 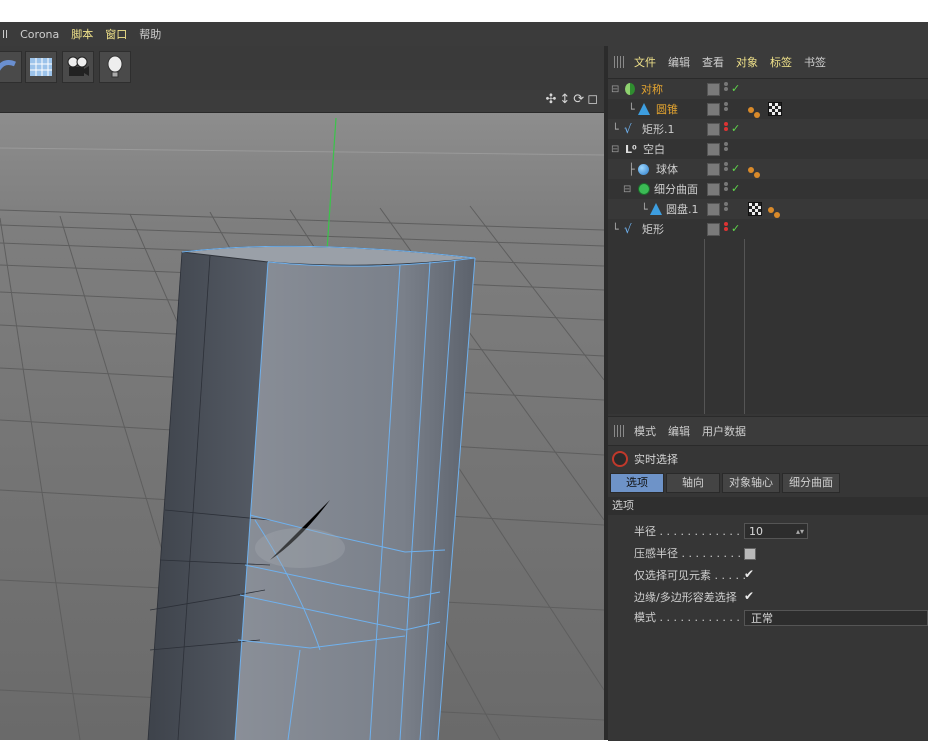 I want to click on floor-button, so click(x=41, y=67).